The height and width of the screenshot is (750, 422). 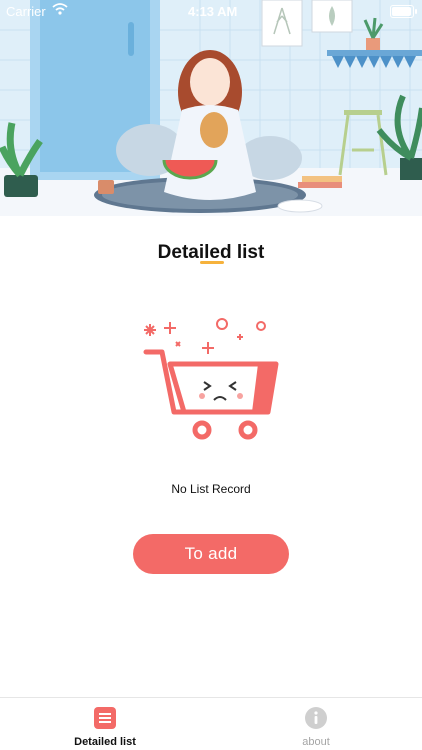 I want to click on add-button: To add, so click(x=211, y=554).